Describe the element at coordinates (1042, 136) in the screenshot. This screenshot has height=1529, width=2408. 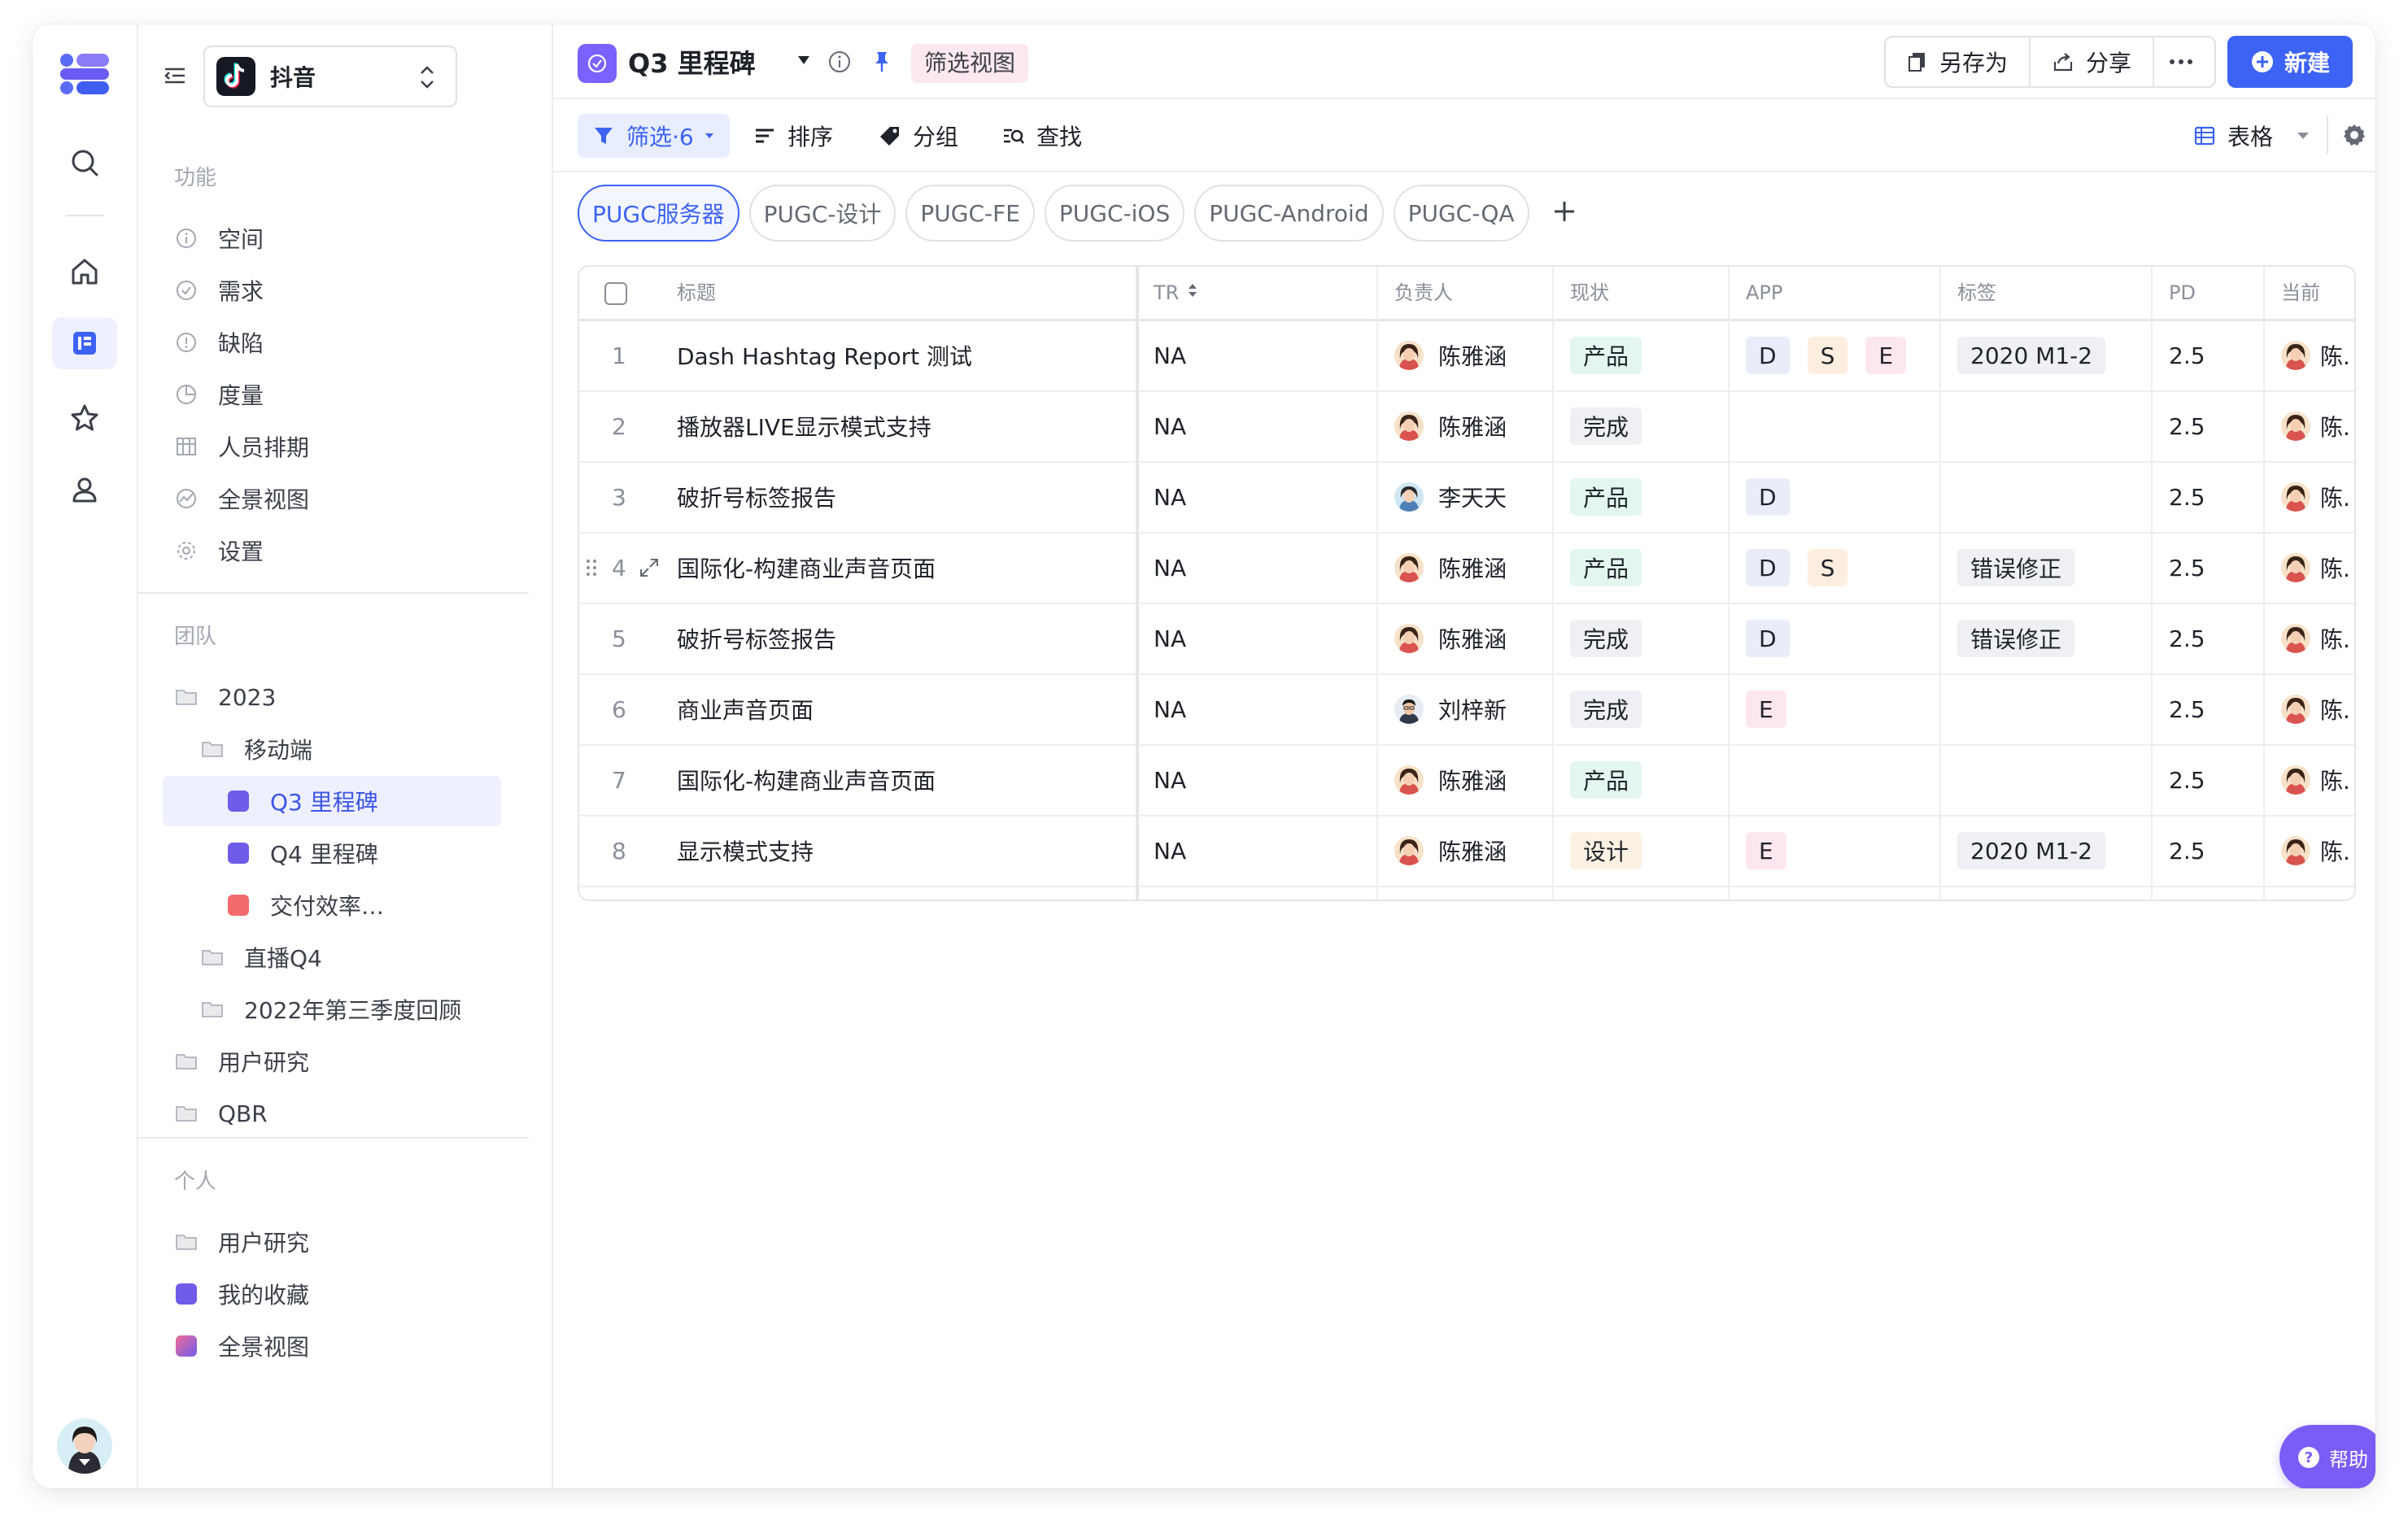
I see `find-button: 查找` at that location.